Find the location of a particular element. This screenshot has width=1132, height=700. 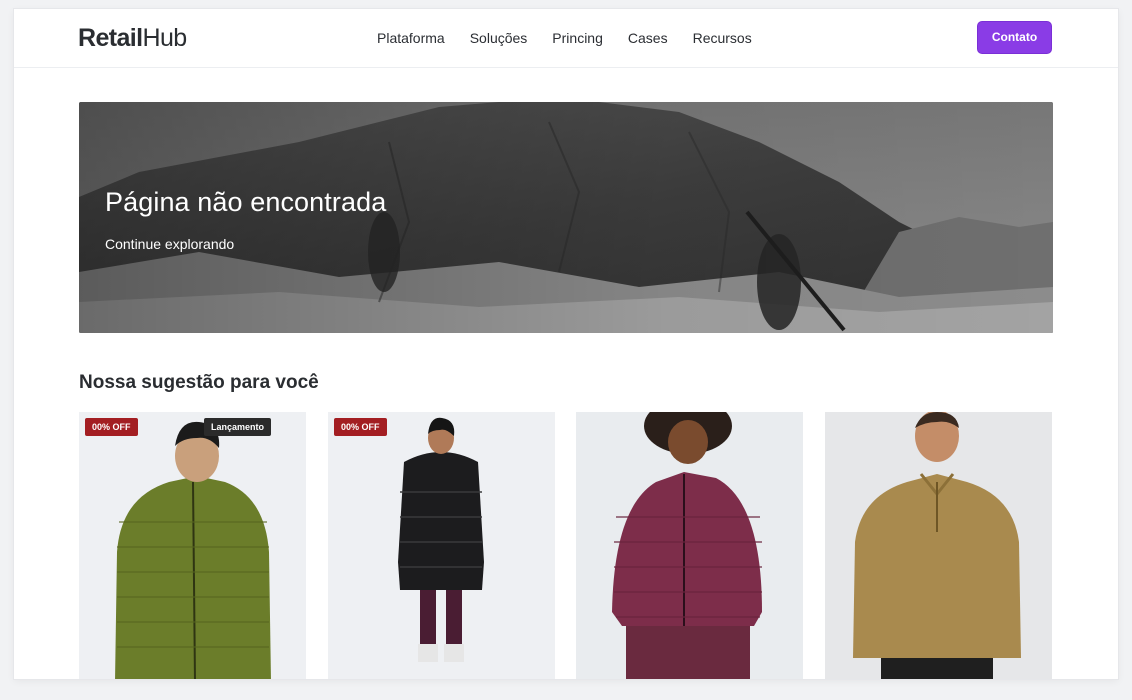

nav-cases: Cases is located at coordinates (648, 38).